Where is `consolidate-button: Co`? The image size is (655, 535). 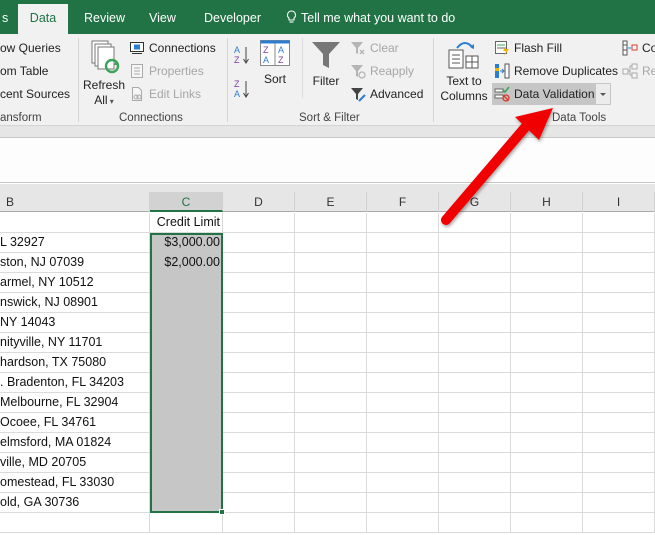 consolidate-button: Co is located at coordinates (638, 48).